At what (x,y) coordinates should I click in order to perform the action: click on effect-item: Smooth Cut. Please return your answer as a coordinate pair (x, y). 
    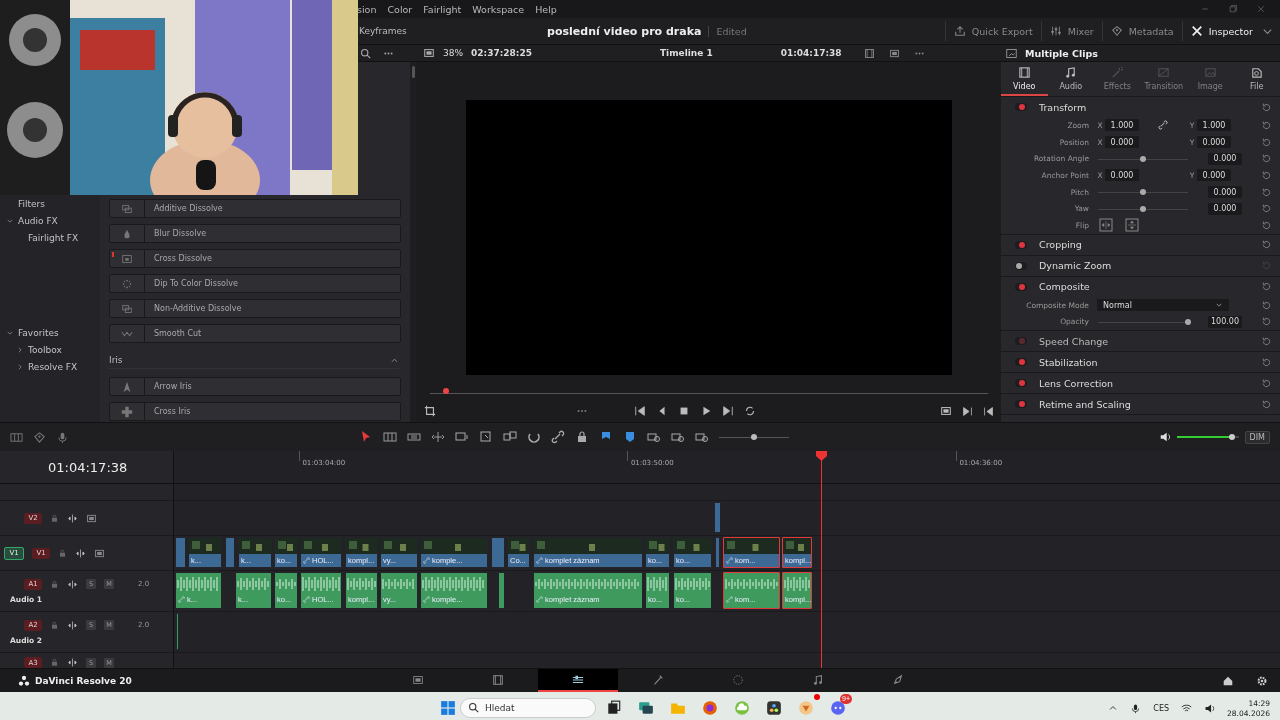
    Looking at the image, I should click on (255, 333).